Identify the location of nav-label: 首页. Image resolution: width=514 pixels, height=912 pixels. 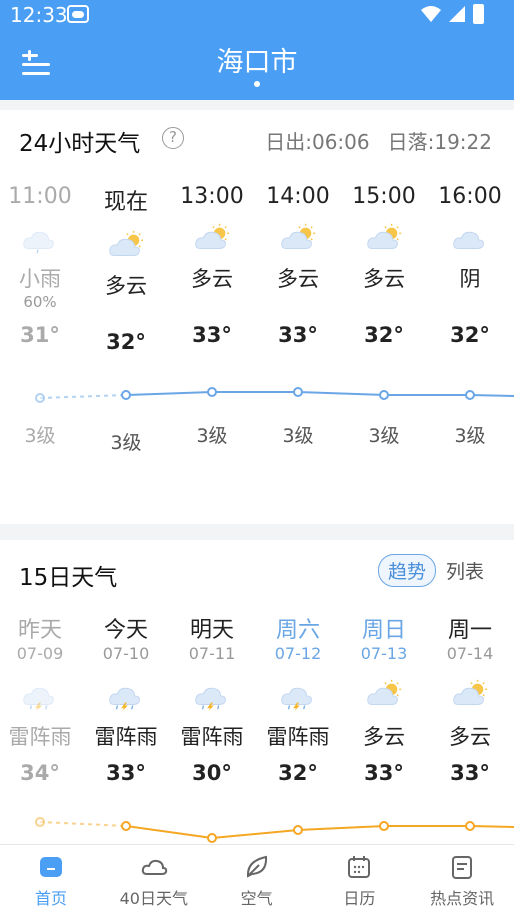
(50, 898).